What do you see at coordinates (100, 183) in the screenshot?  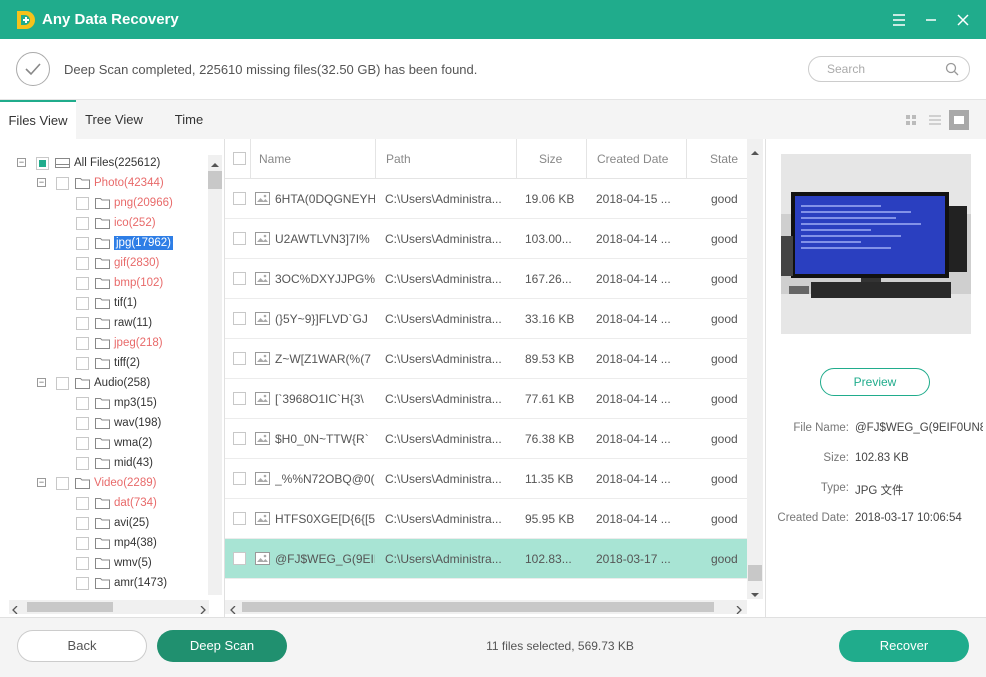 I see `tree-node-photo: − Photo(42344)` at bounding box center [100, 183].